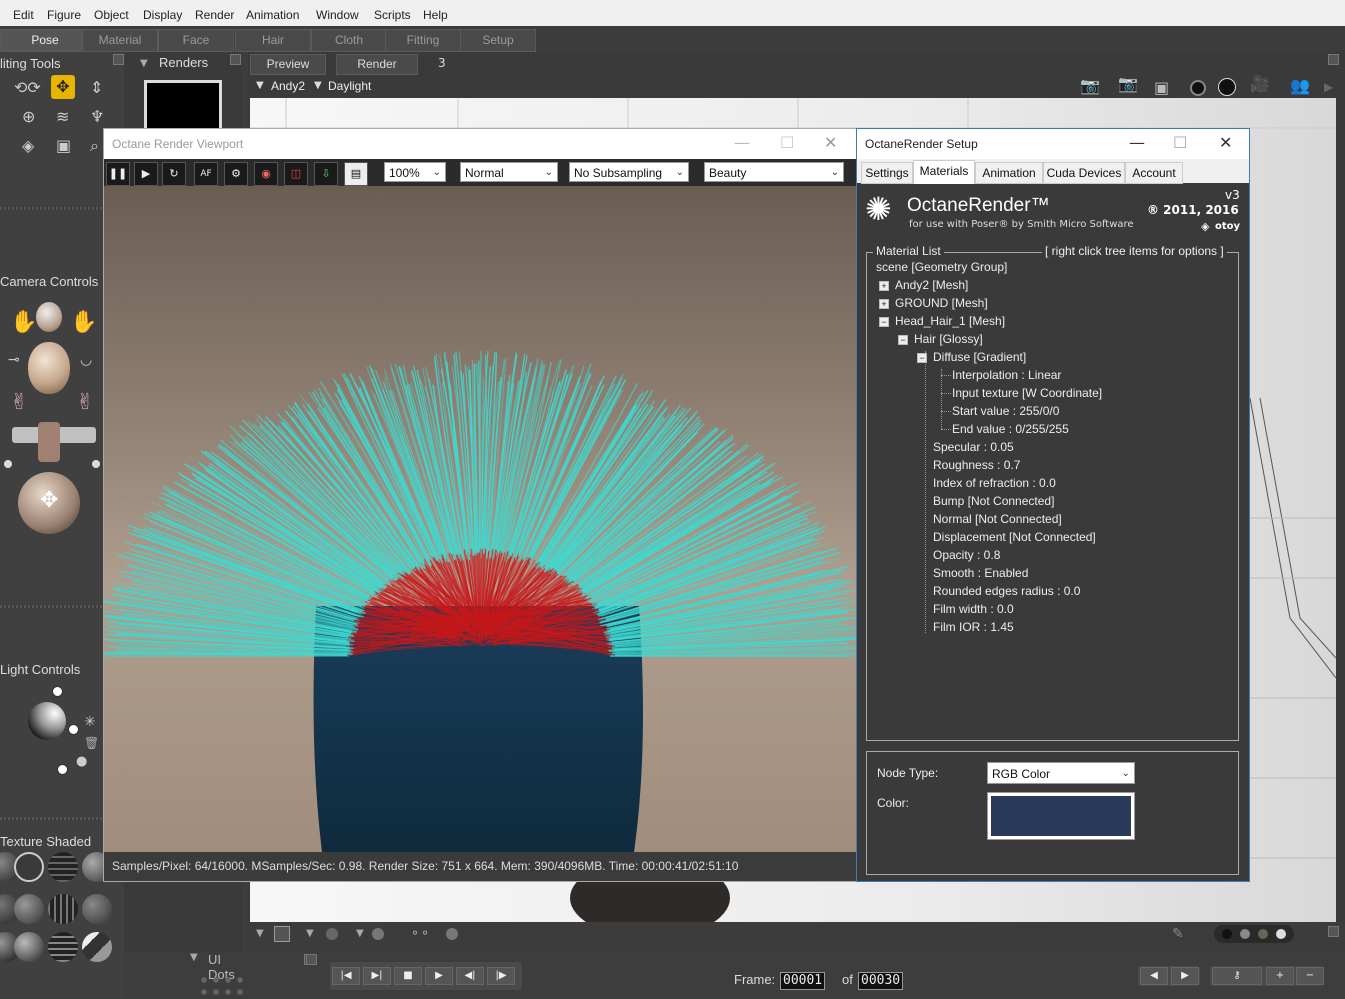 The height and width of the screenshot is (999, 1345). What do you see at coordinates (28, 116) in the screenshot?
I see `twist-icon: ⊕` at bounding box center [28, 116].